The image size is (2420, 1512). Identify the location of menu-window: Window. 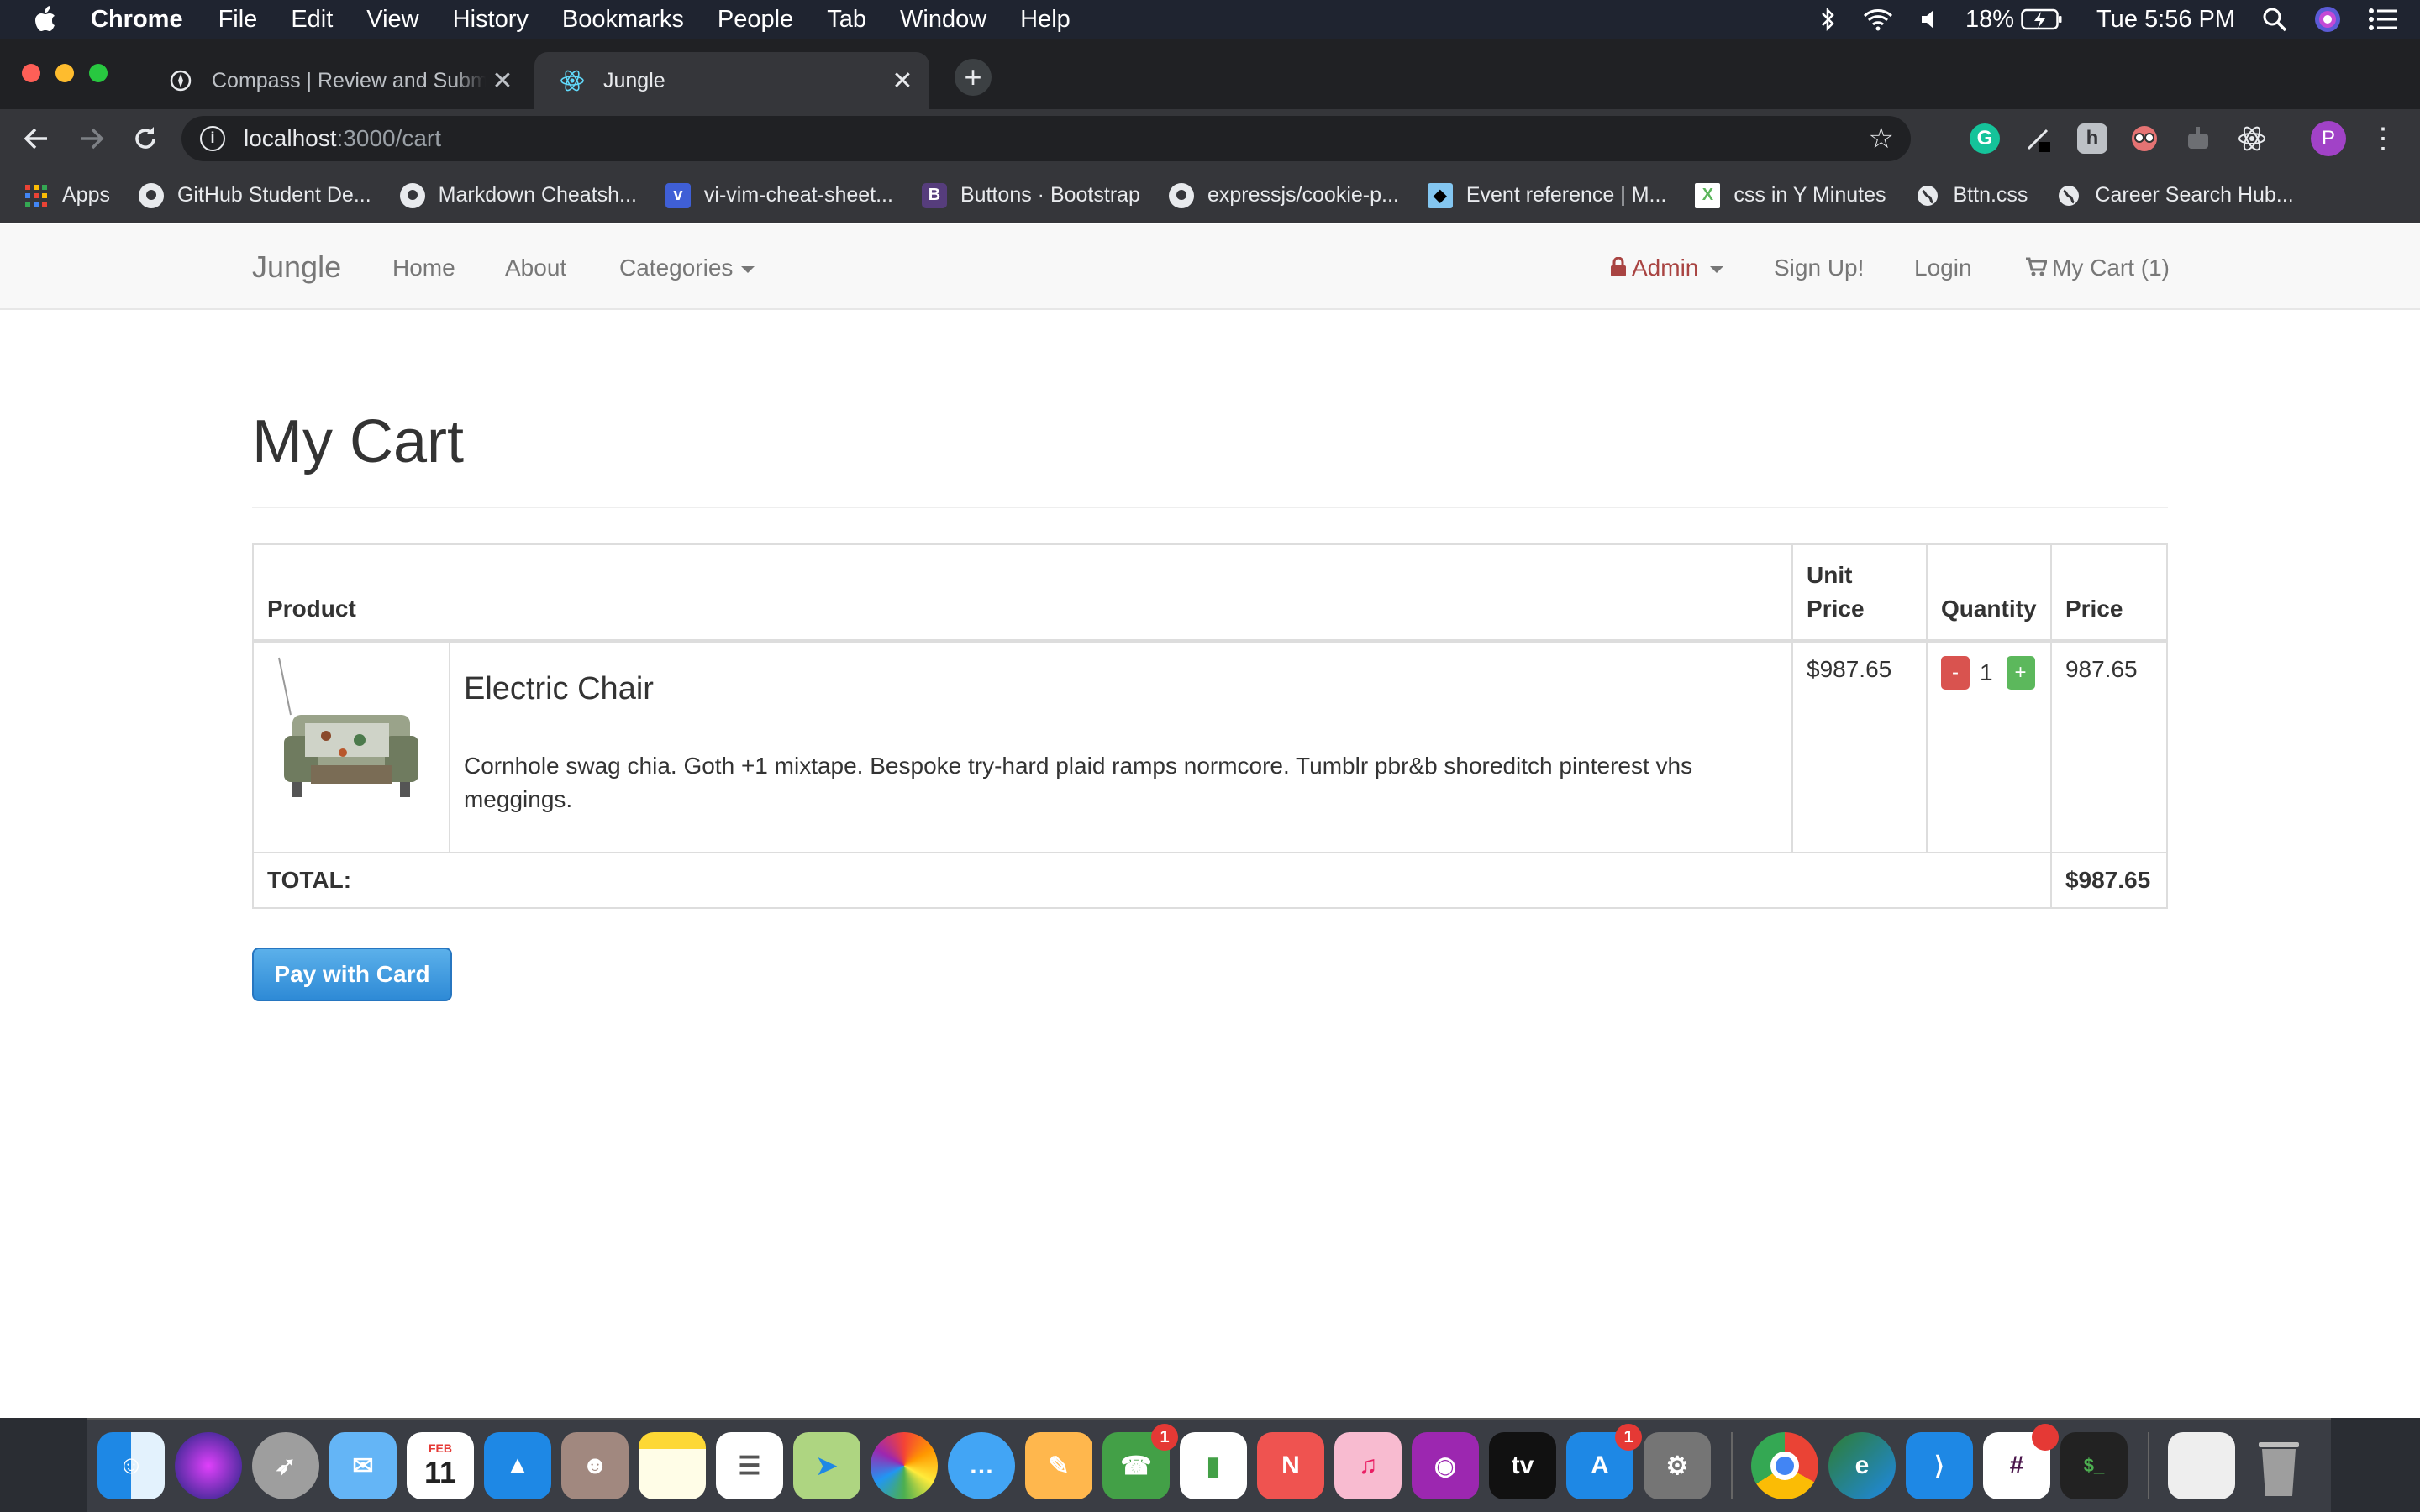
(943, 20).